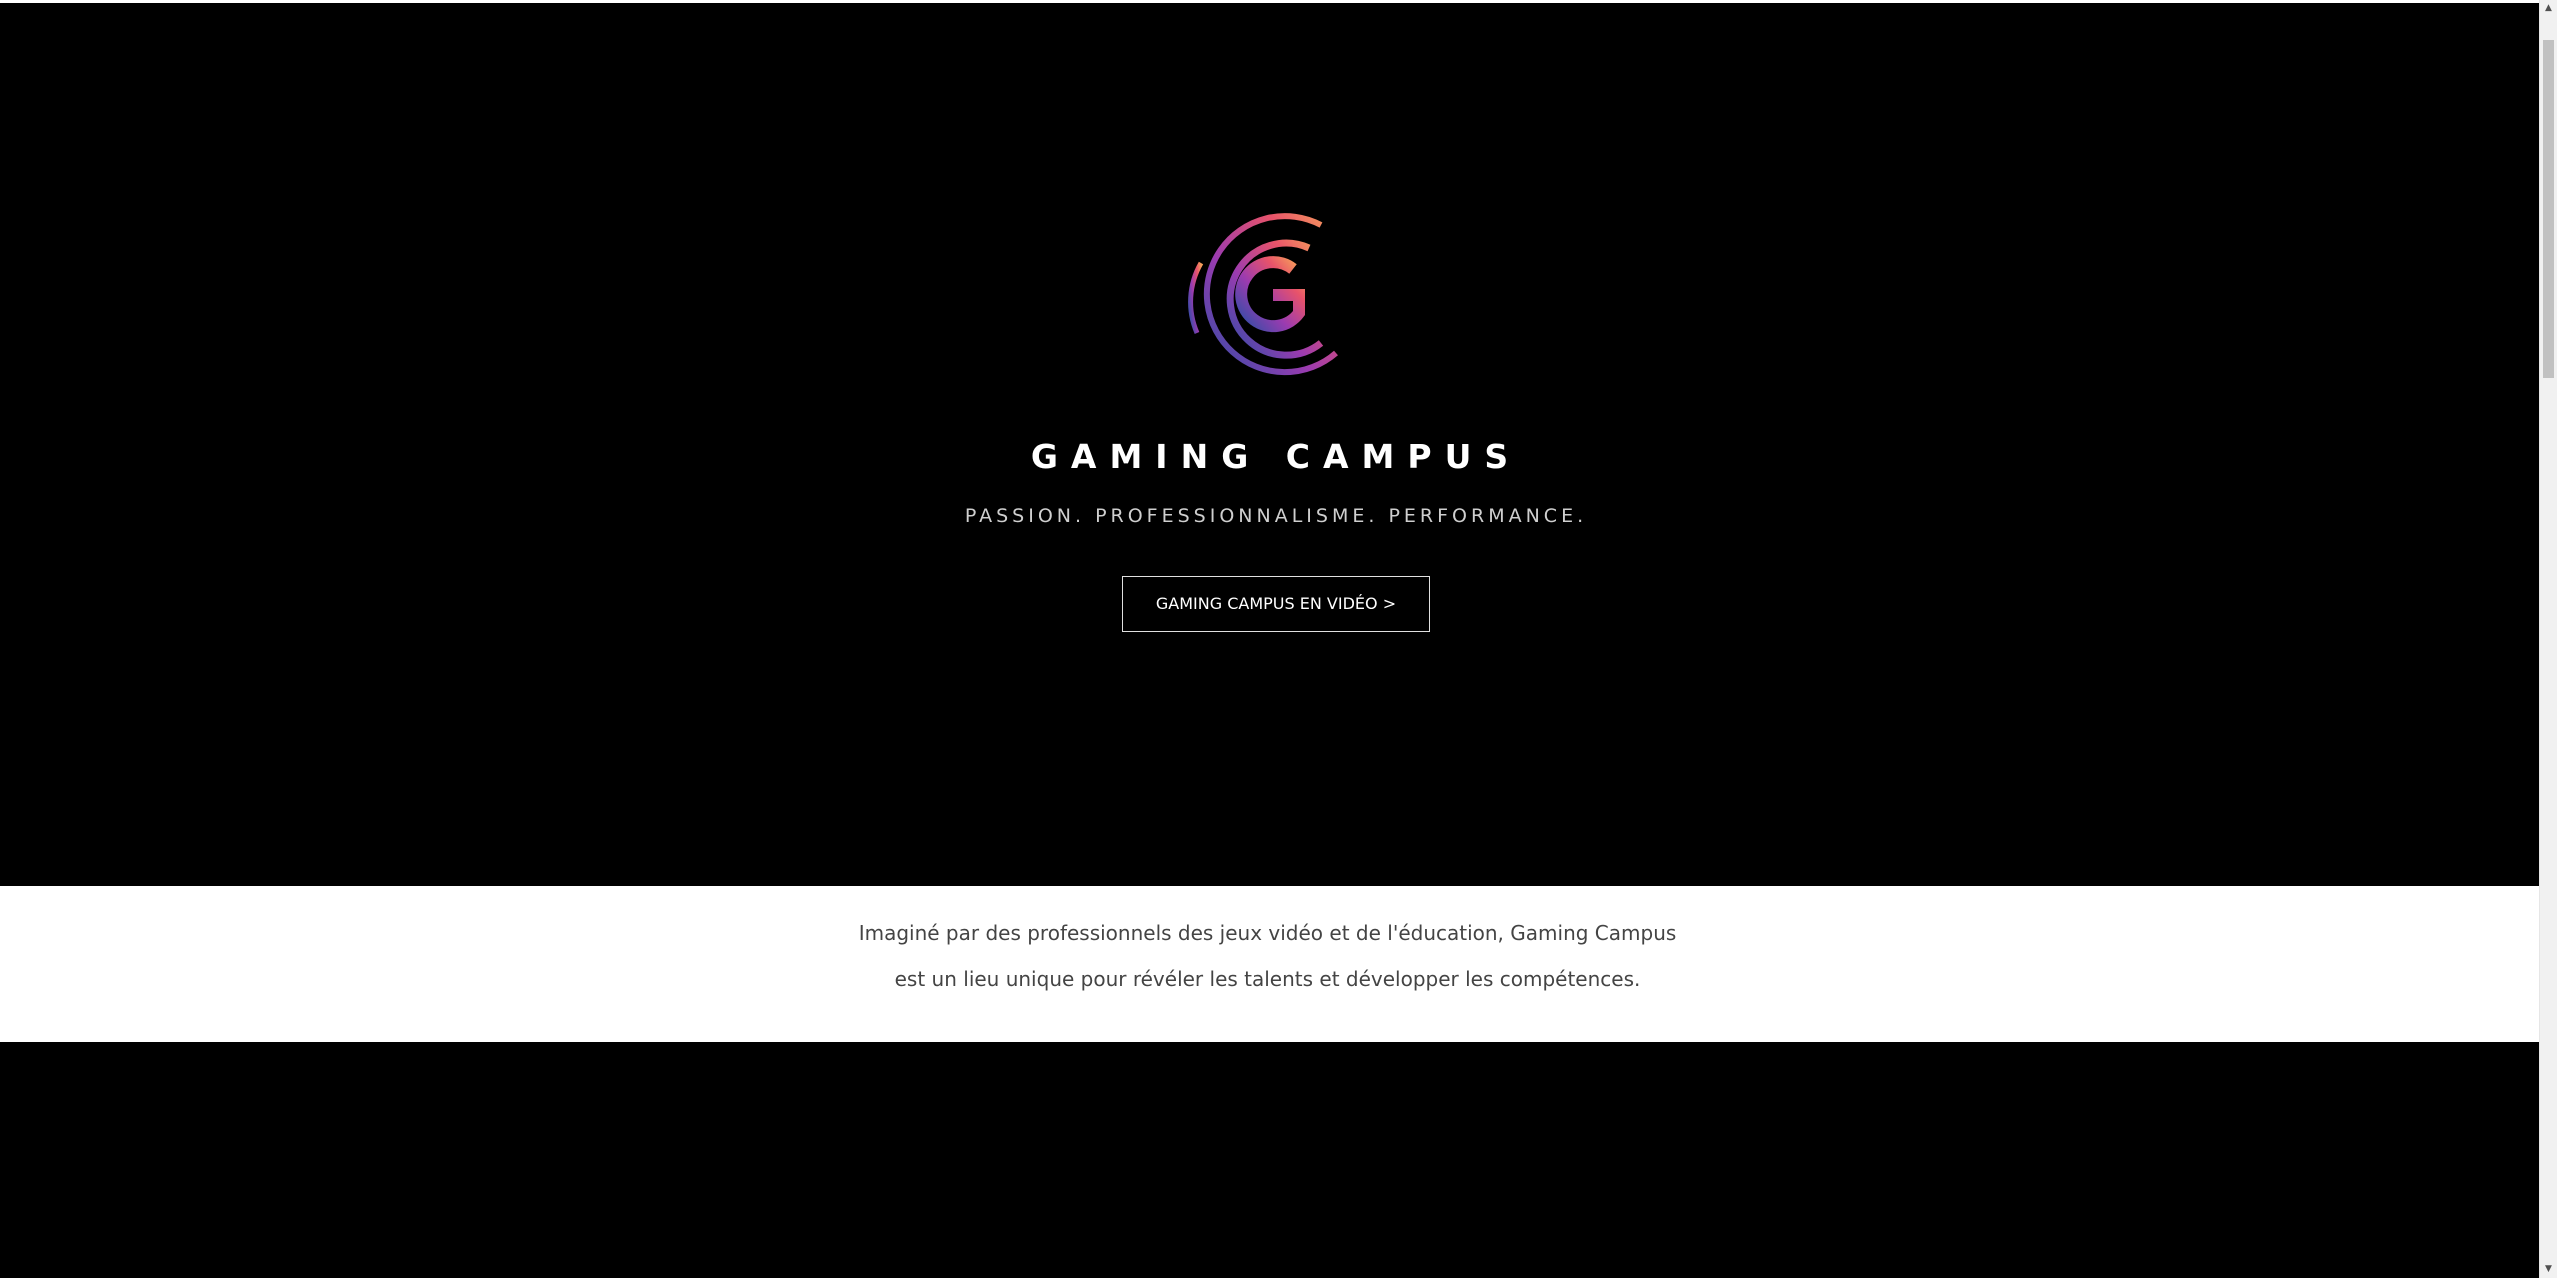  What do you see at coordinates (2548, 209) in the screenshot?
I see `scrollbar-thumb` at bounding box center [2548, 209].